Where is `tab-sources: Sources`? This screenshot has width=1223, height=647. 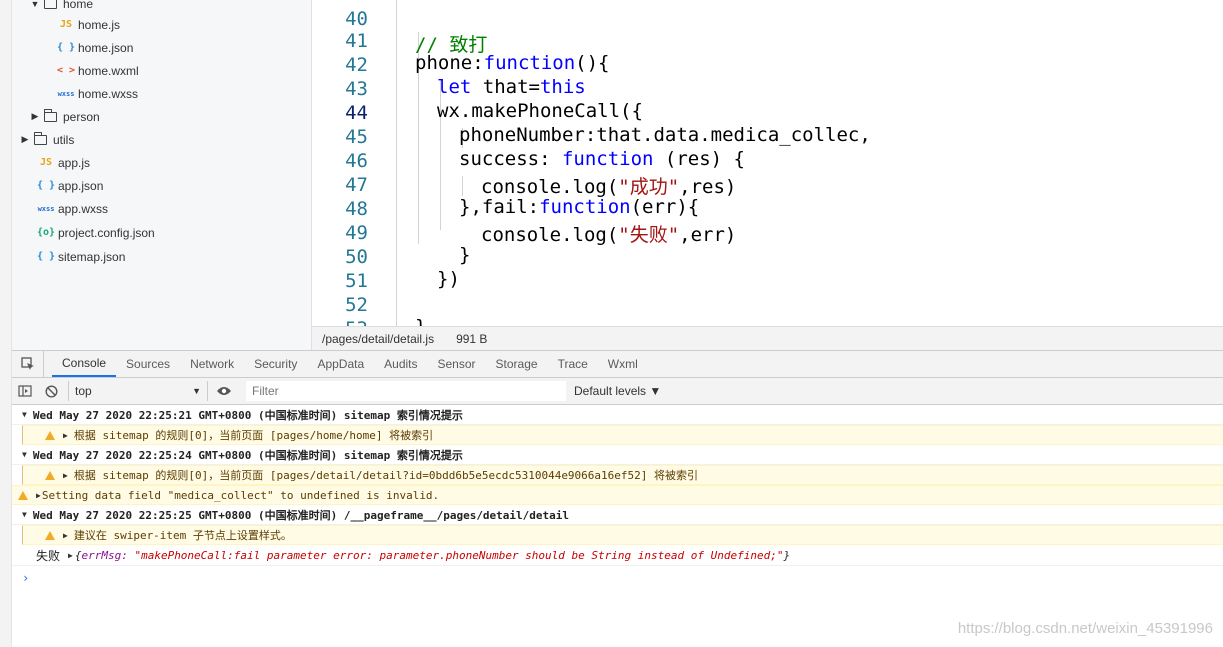 tab-sources: Sources is located at coordinates (148, 364).